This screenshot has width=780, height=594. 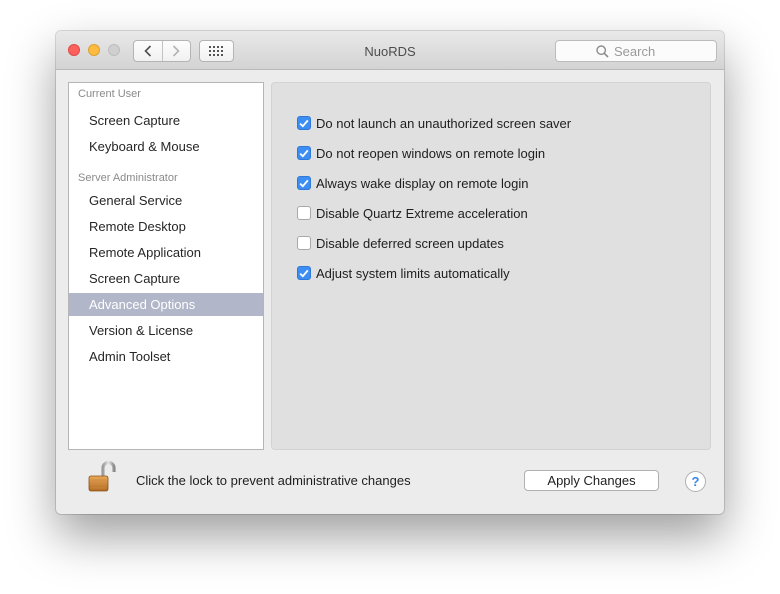 I want to click on help-button: ?, so click(x=695, y=481).